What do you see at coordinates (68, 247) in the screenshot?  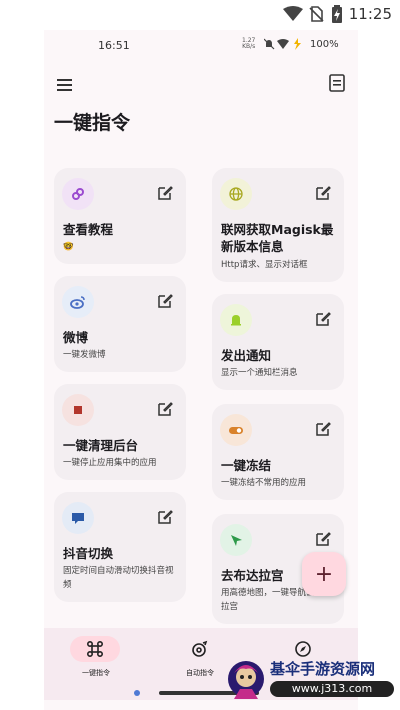 I see `card-subtitle: 🤓` at bounding box center [68, 247].